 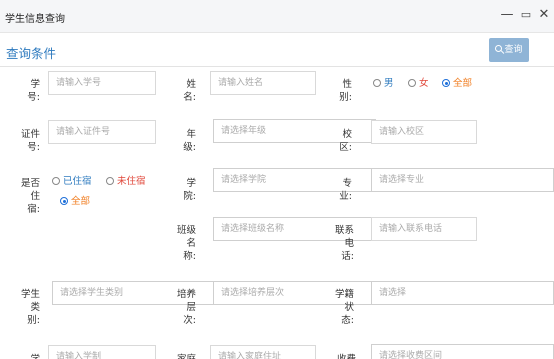 What do you see at coordinates (102, 352) in the screenshot?
I see `row6-col1-input: 请输入学制` at bounding box center [102, 352].